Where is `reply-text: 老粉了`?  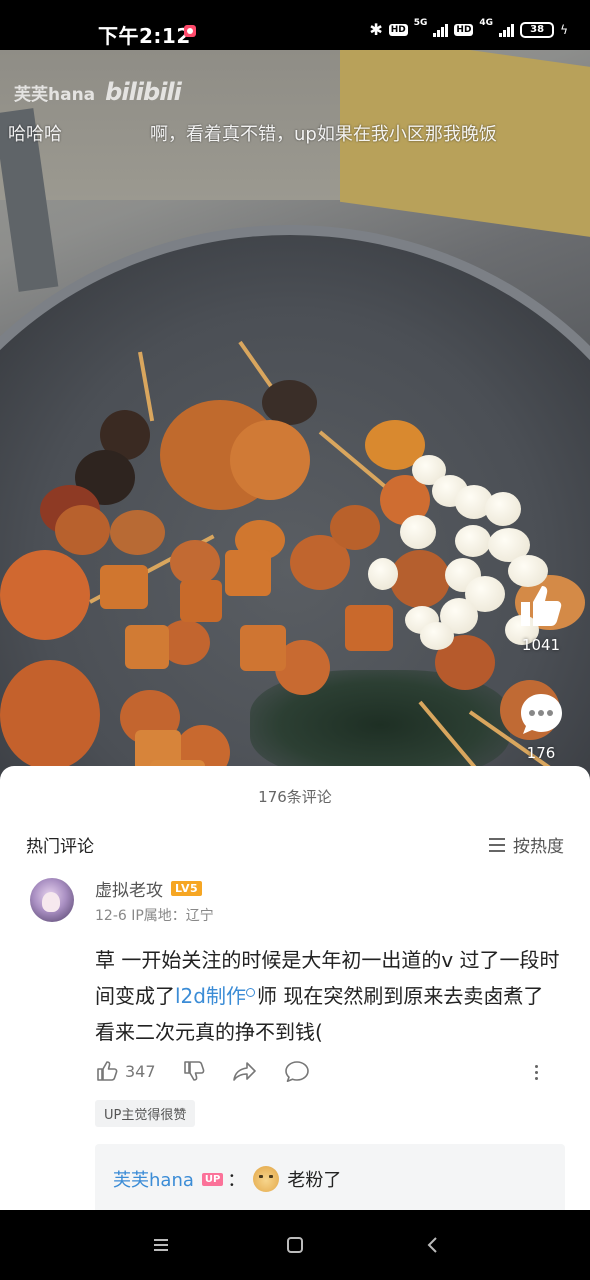 reply-text: 老粉了 is located at coordinates (314, 1180).